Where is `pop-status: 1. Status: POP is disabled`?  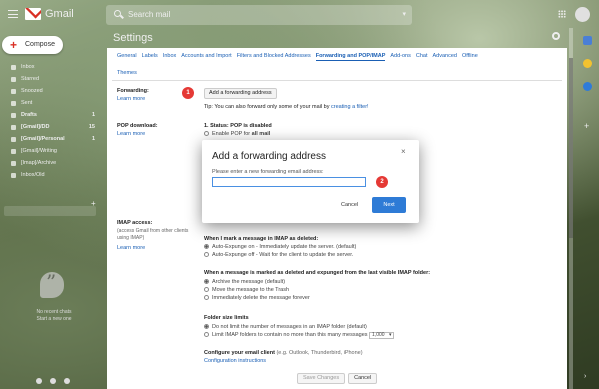 pop-status: 1. Status: POP is disabled is located at coordinates (238, 126).